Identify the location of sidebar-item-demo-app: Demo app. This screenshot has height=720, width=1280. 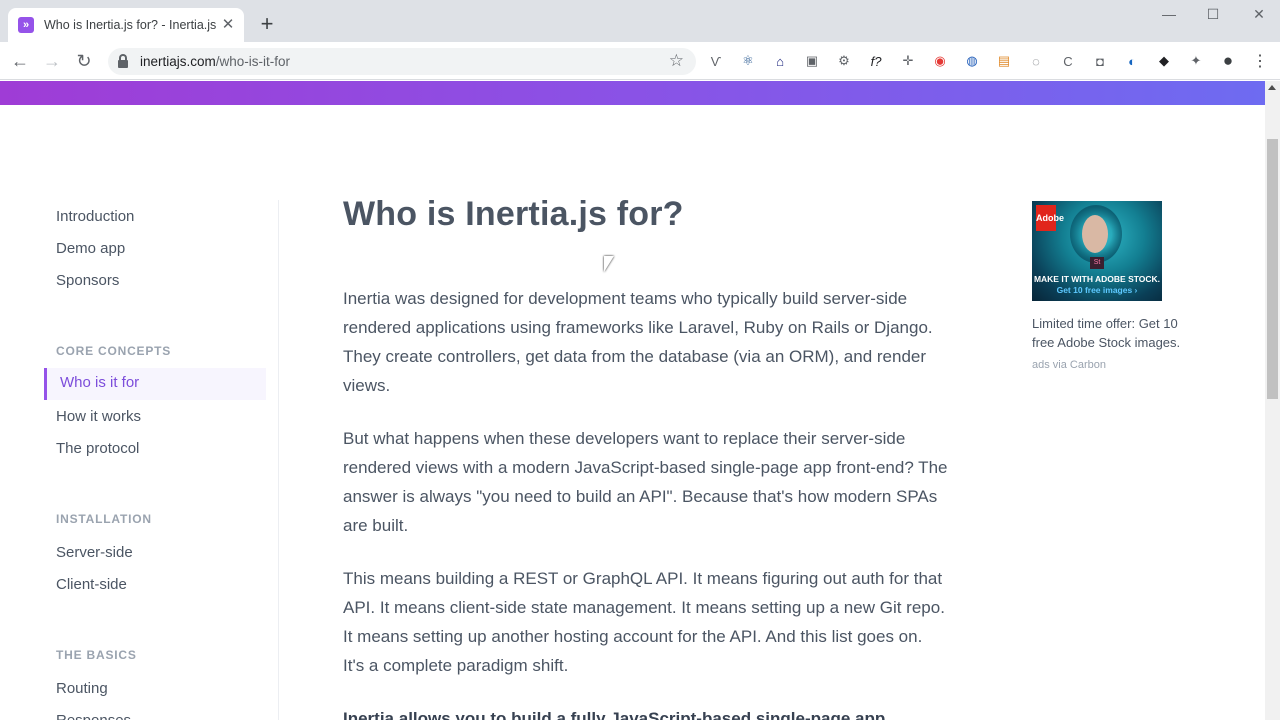
(90, 248).